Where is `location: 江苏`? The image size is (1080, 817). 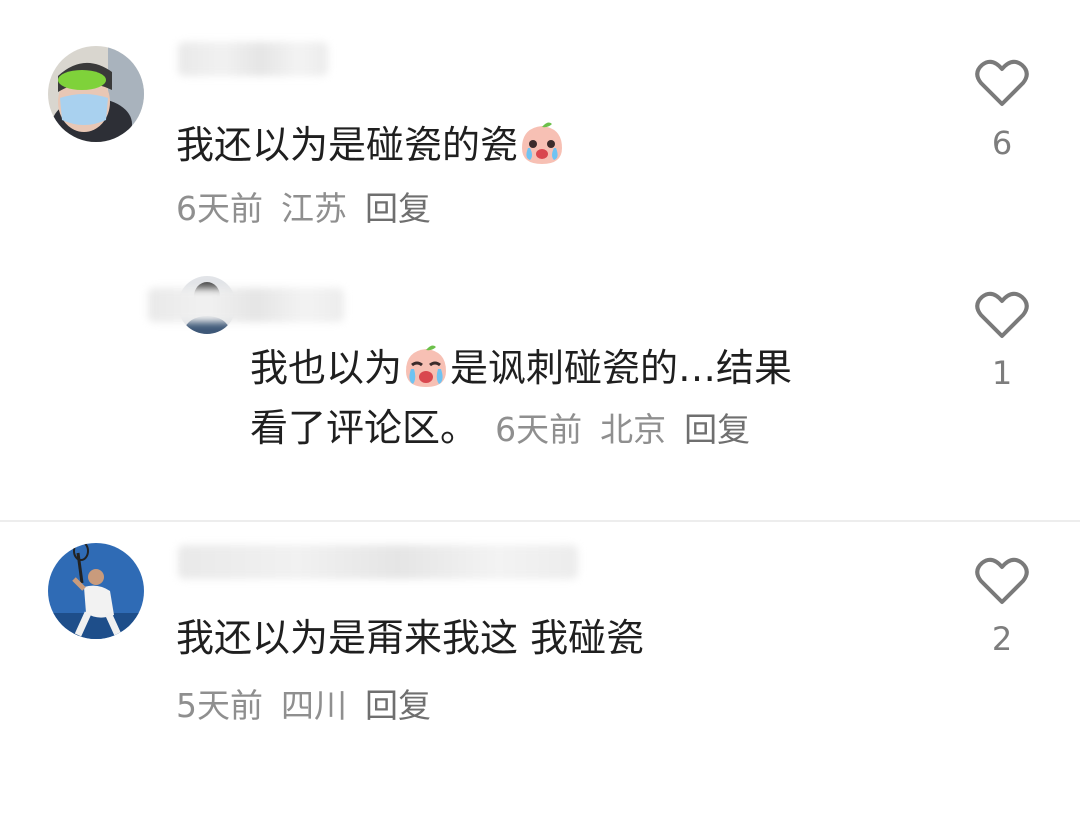
location: 江苏 is located at coordinates (314, 208).